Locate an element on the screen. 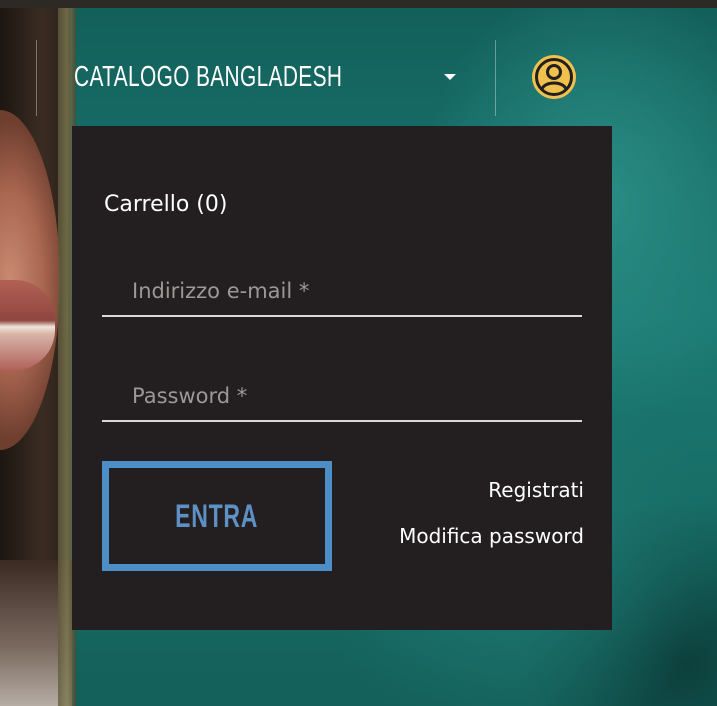 Image resolution: width=717 pixels, height=706 pixels. chevron-down-icon is located at coordinates (450, 77).